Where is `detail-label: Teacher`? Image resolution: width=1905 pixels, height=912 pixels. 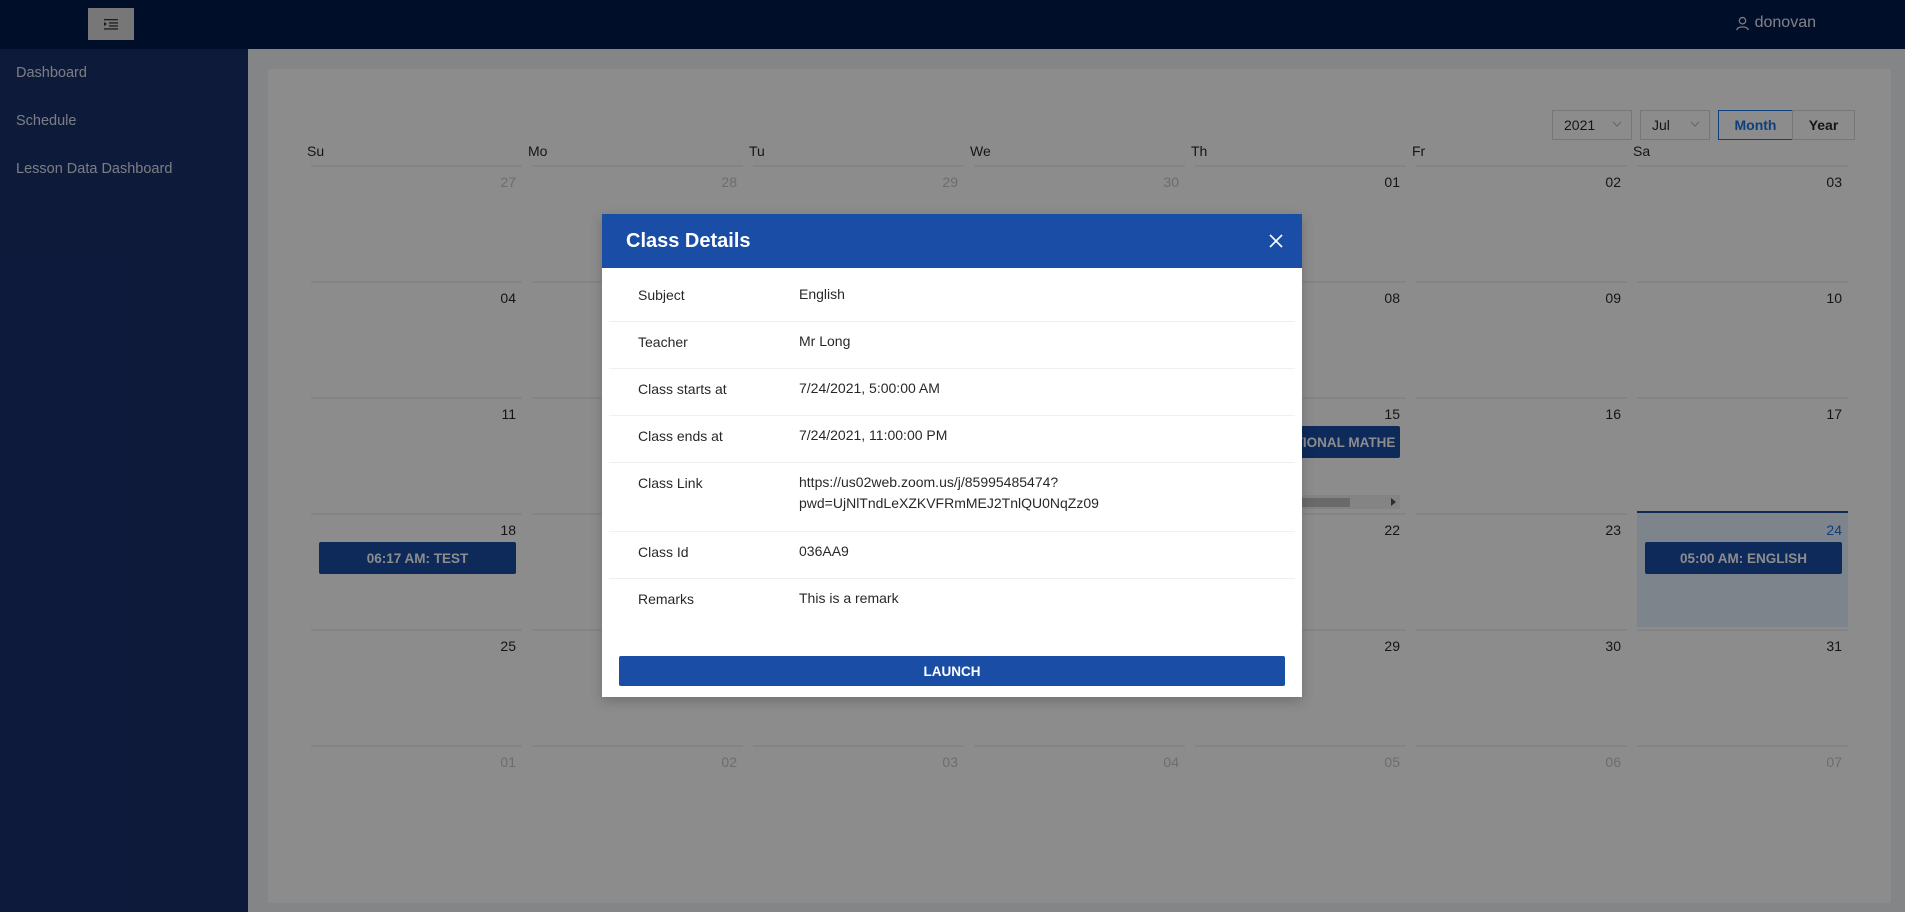
detail-label: Teacher is located at coordinates (663, 342).